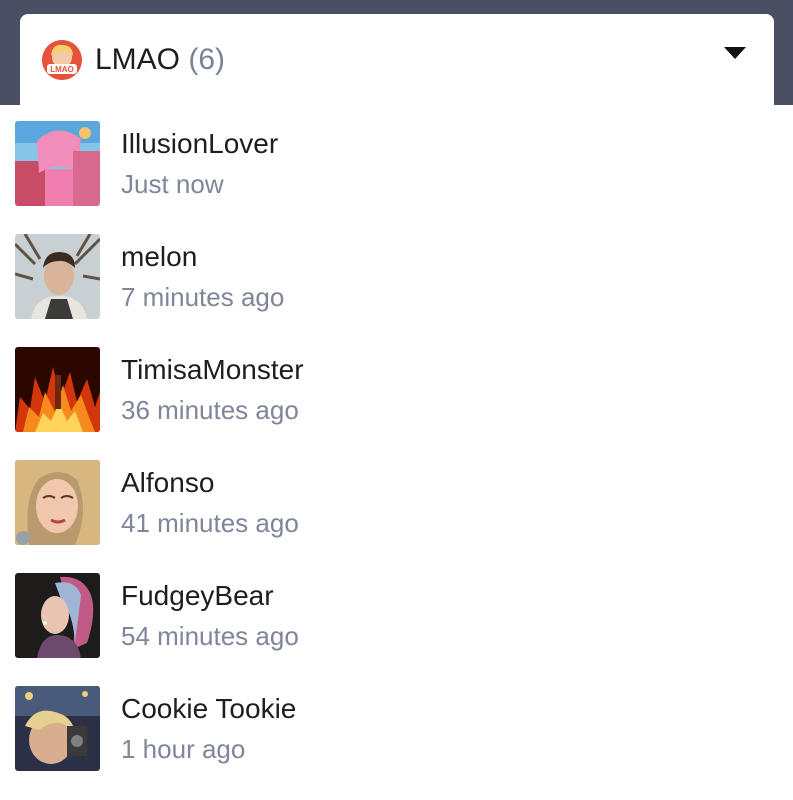  I want to click on list-item: Alfonso 41 minutes ago, so click(396, 503).